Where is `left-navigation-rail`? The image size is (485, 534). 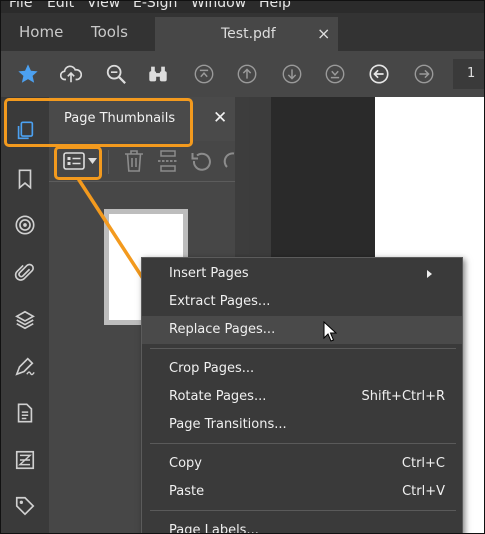 left-navigation-rail is located at coordinates (25, 315).